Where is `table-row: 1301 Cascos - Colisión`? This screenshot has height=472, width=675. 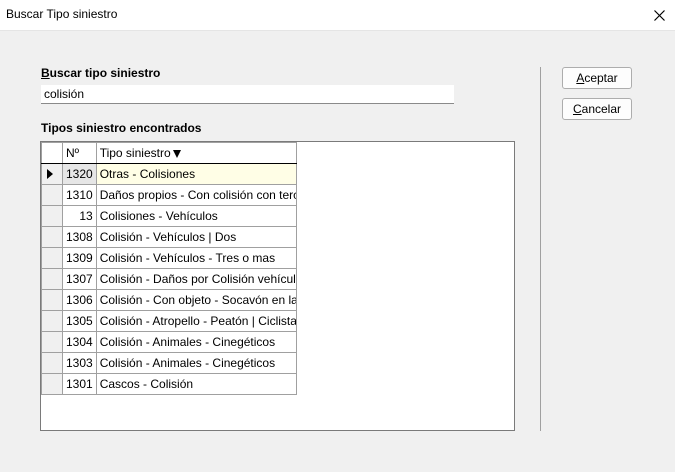
table-row: 1301 Cascos - Colisión is located at coordinates (169, 384).